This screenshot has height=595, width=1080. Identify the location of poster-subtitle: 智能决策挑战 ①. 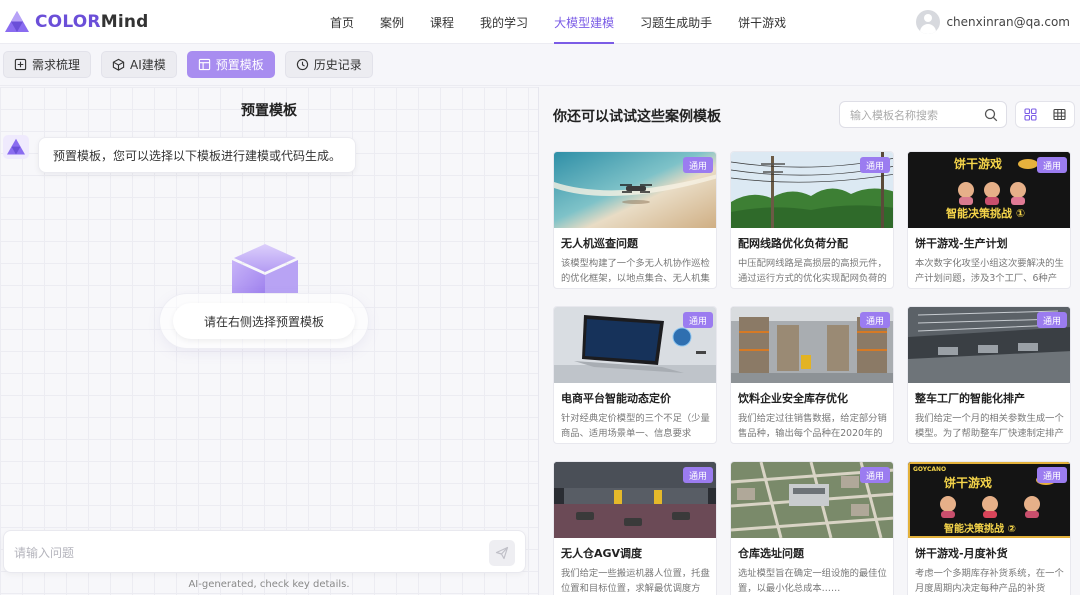
(986, 213).